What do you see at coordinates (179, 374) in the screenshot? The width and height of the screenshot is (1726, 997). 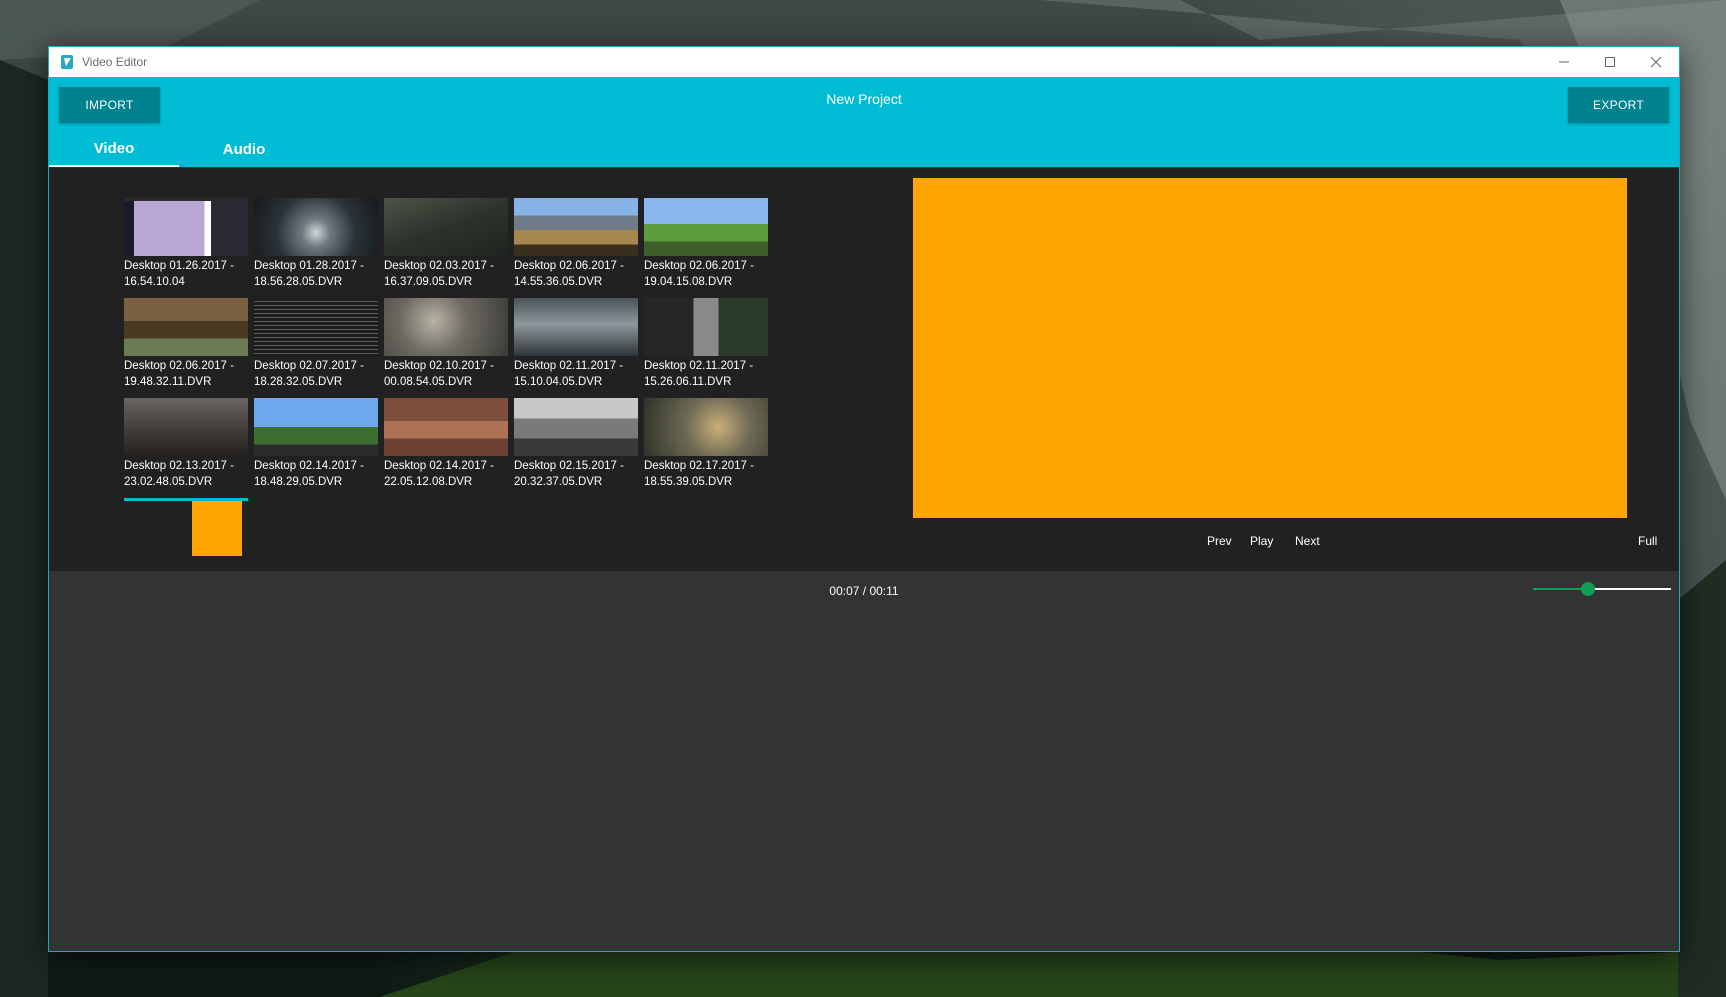 I see `media-item-label: Desktop 02.06.2017 - 19.48.32.11.DVR` at bounding box center [179, 374].